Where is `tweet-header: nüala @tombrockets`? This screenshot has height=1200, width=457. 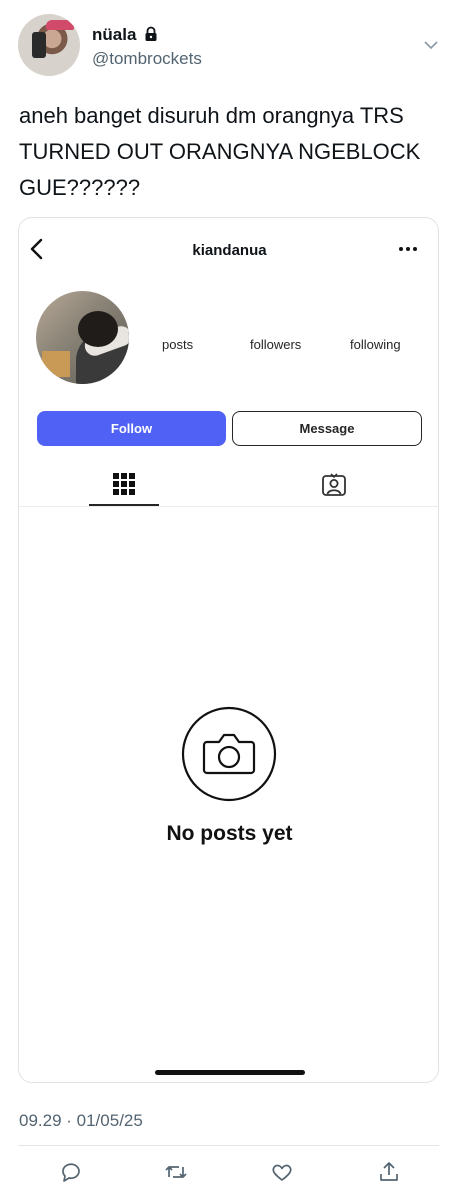
tweet-header: nüala @tombrockets is located at coordinates (228, 45).